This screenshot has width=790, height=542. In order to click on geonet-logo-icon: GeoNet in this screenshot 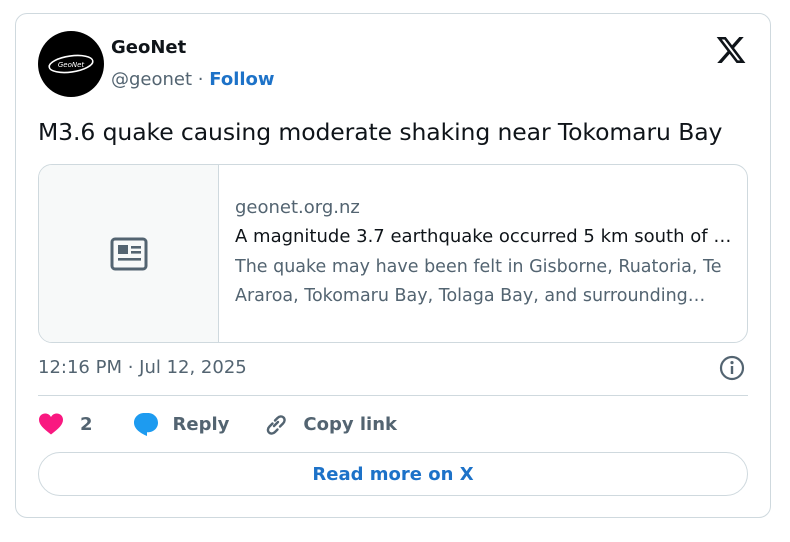, I will do `click(71, 64)`.